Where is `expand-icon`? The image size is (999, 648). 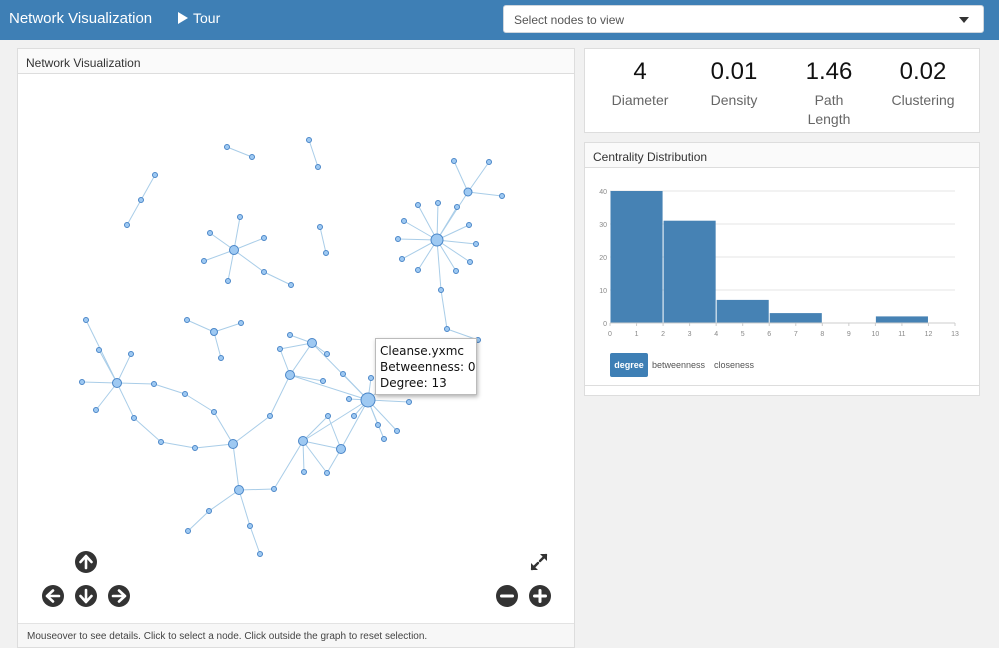 expand-icon is located at coordinates (539, 562).